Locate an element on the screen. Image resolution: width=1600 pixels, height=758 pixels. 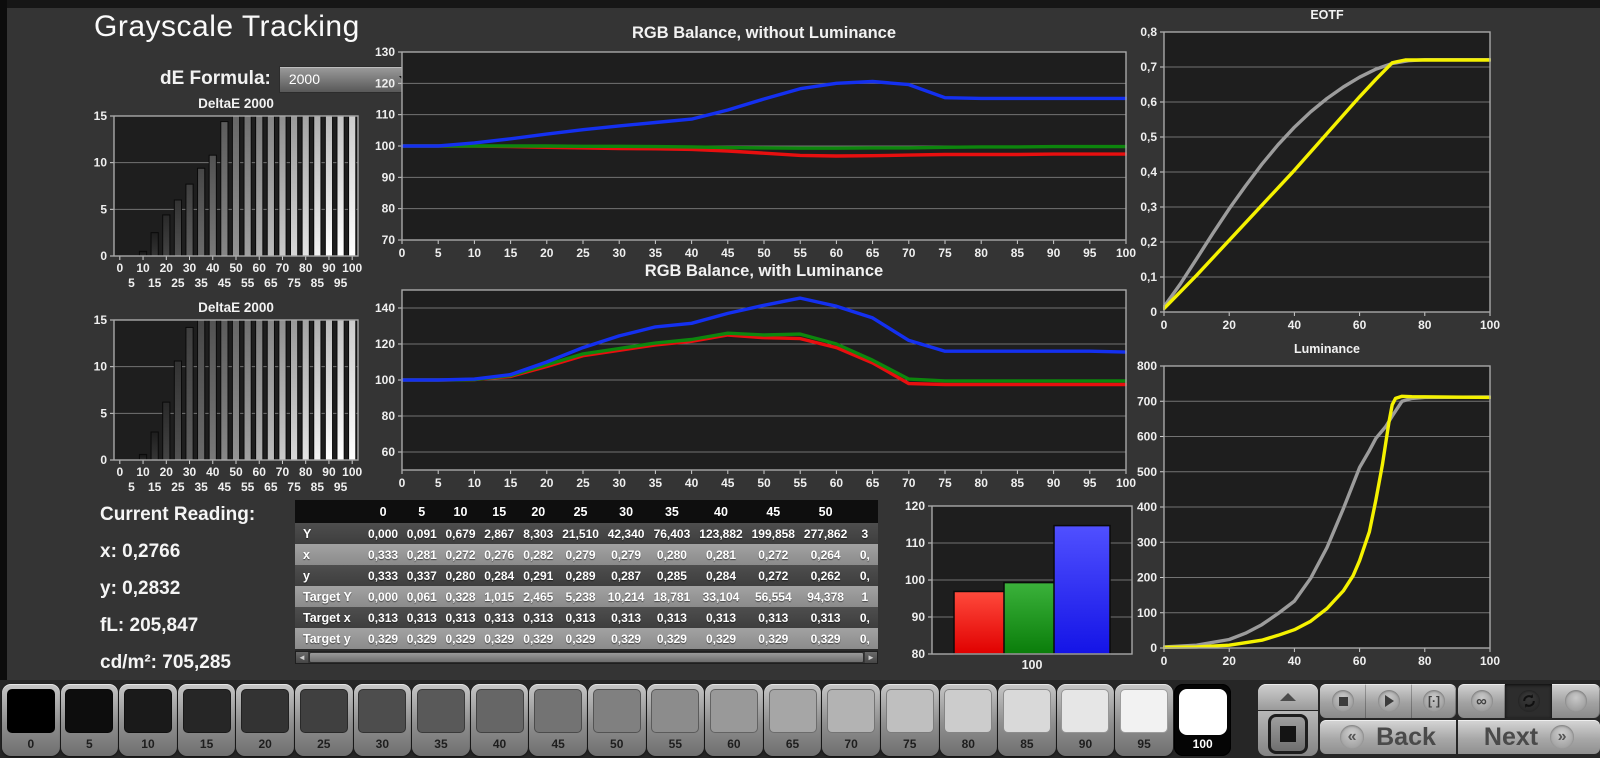
table-cell: 0,091 is located at coordinates (422, 533).